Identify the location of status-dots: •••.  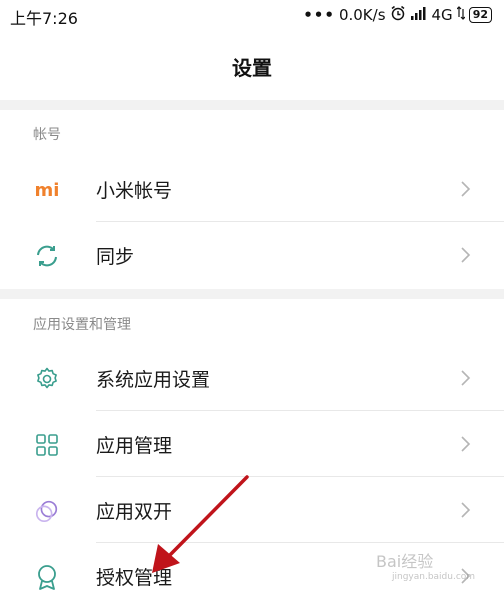
(319, 15).